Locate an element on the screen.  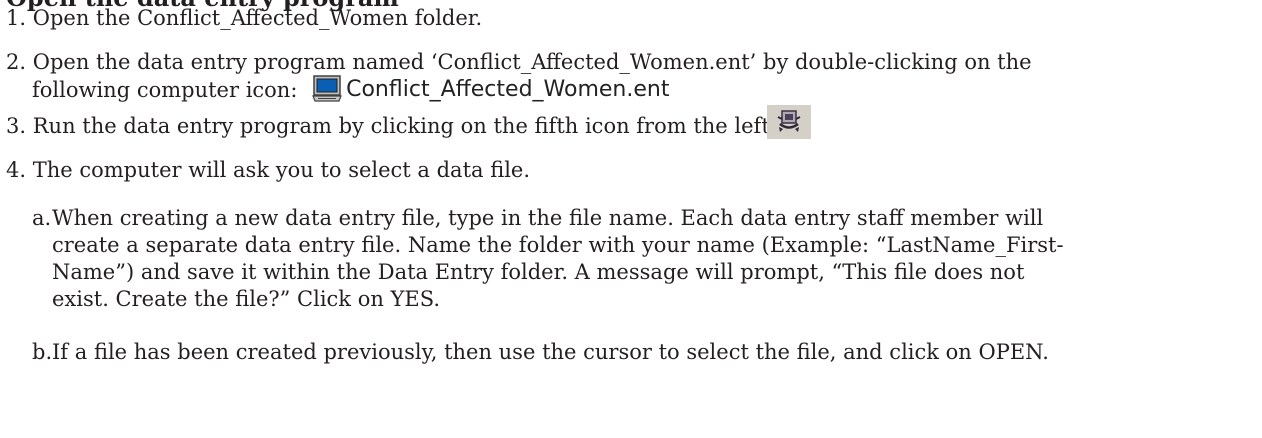
step-text: Open the Conflict_Affected_Women folder. is located at coordinates (257, 18).